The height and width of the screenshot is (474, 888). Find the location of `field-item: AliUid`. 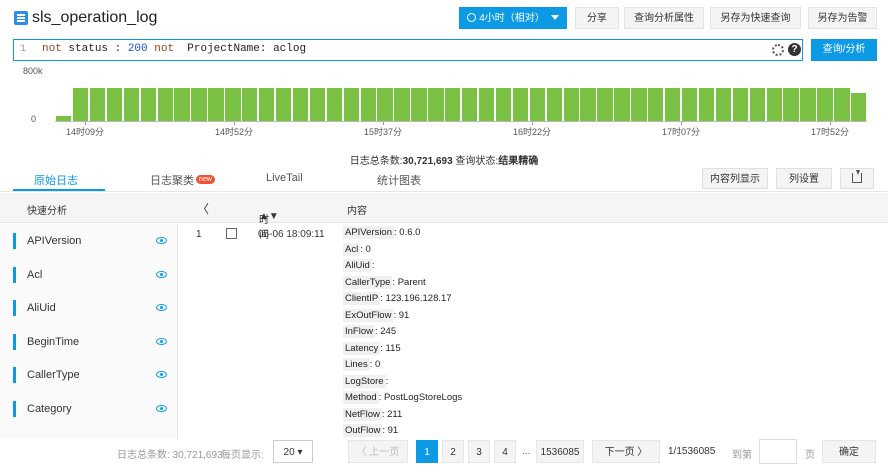

field-item: AliUid is located at coordinates (93, 309).